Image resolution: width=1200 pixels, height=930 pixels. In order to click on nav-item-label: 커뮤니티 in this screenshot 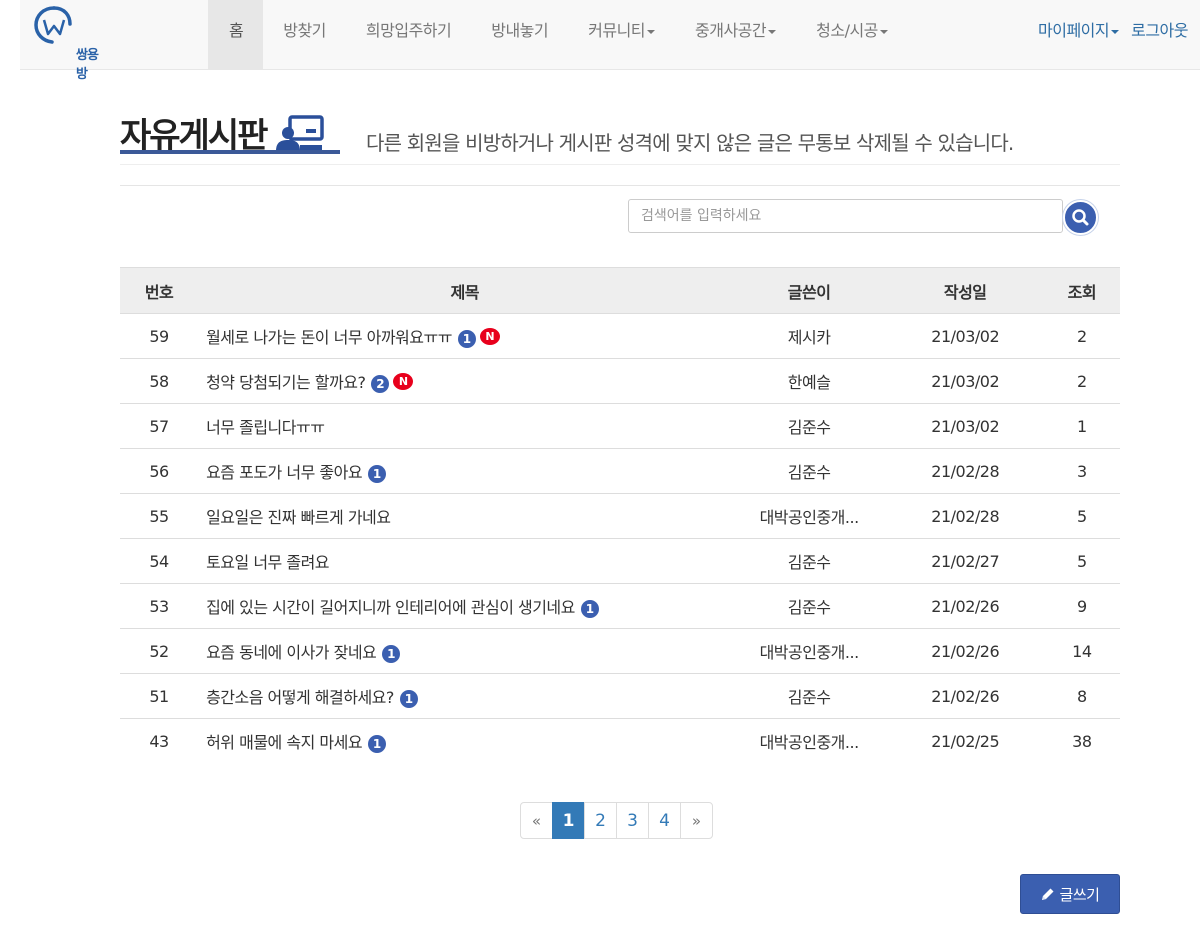, I will do `click(617, 30)`.